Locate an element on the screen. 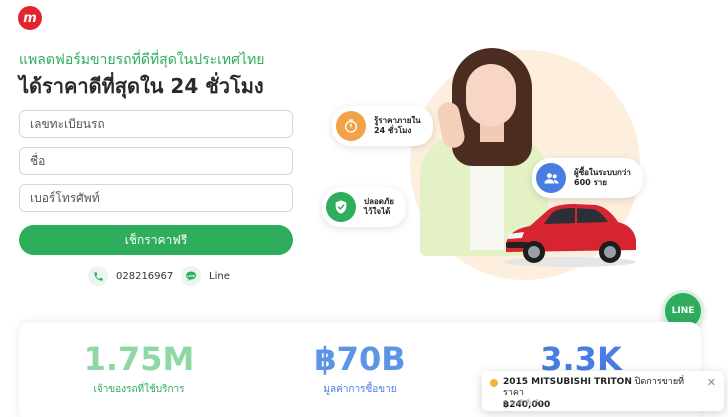 The image size is (728, 417). line-chat-label: LINE is located at coordinates (683, 311).